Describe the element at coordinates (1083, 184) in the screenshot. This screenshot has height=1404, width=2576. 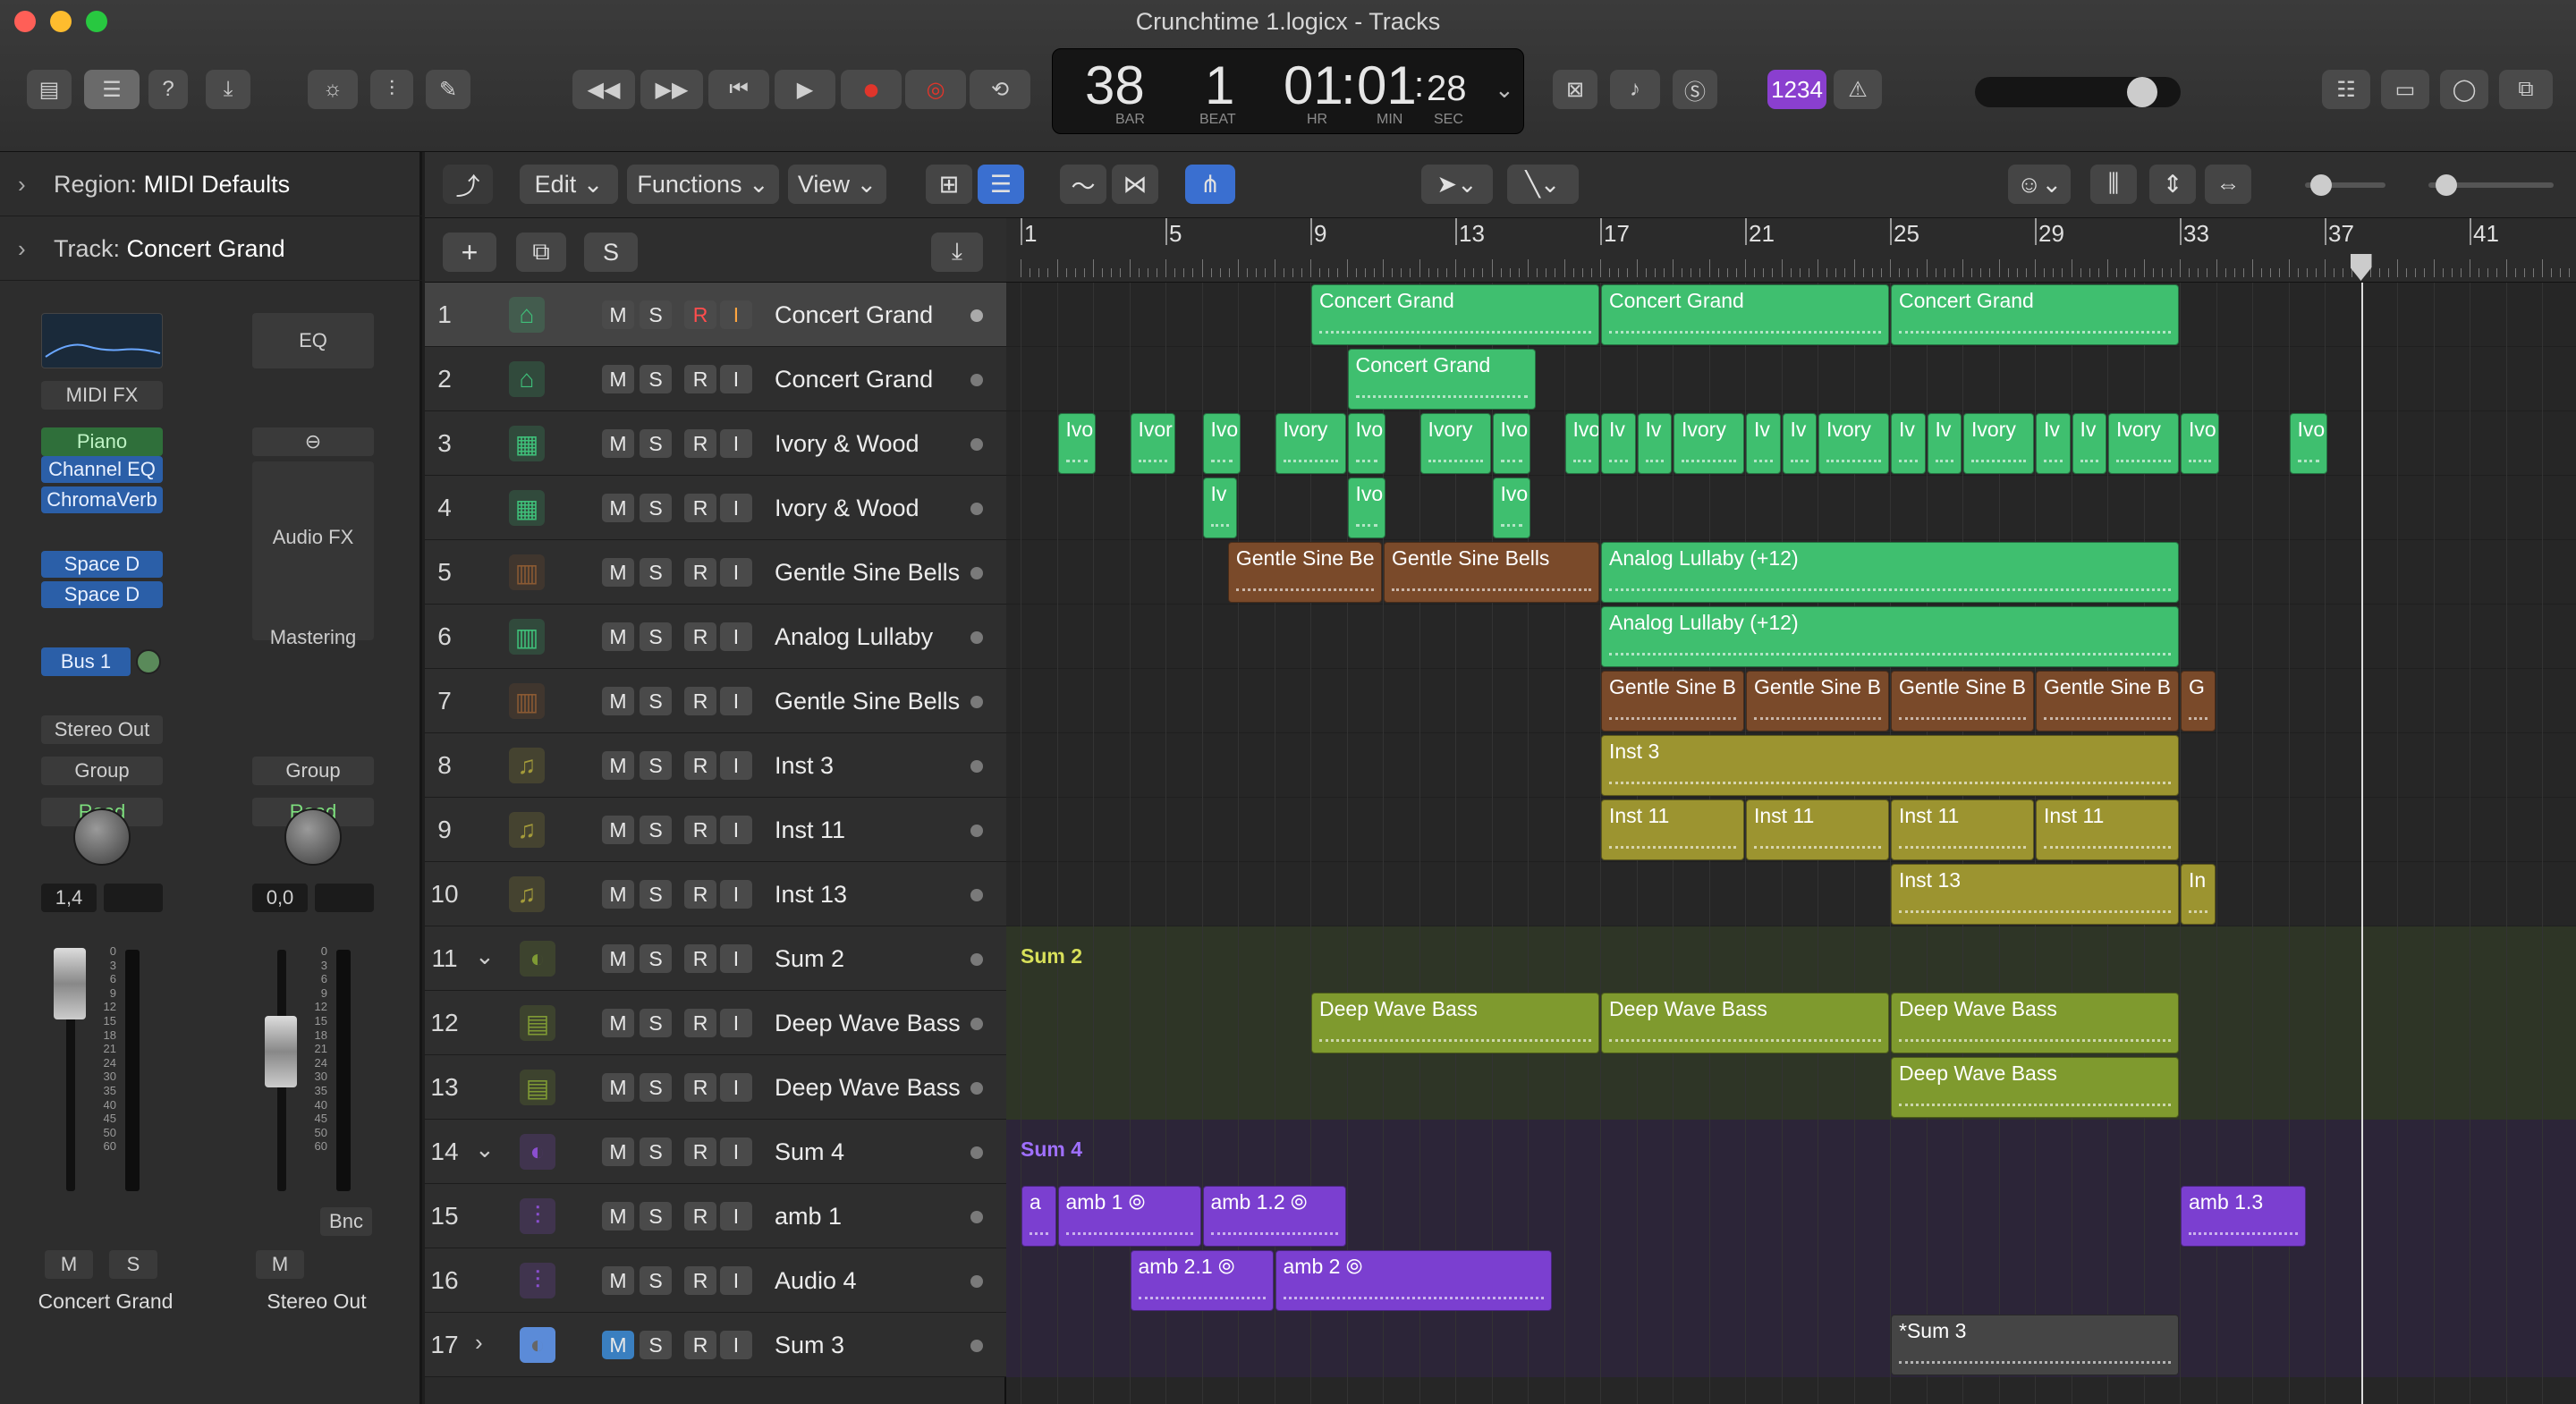
I see `automation-icon: 〜` at that location.